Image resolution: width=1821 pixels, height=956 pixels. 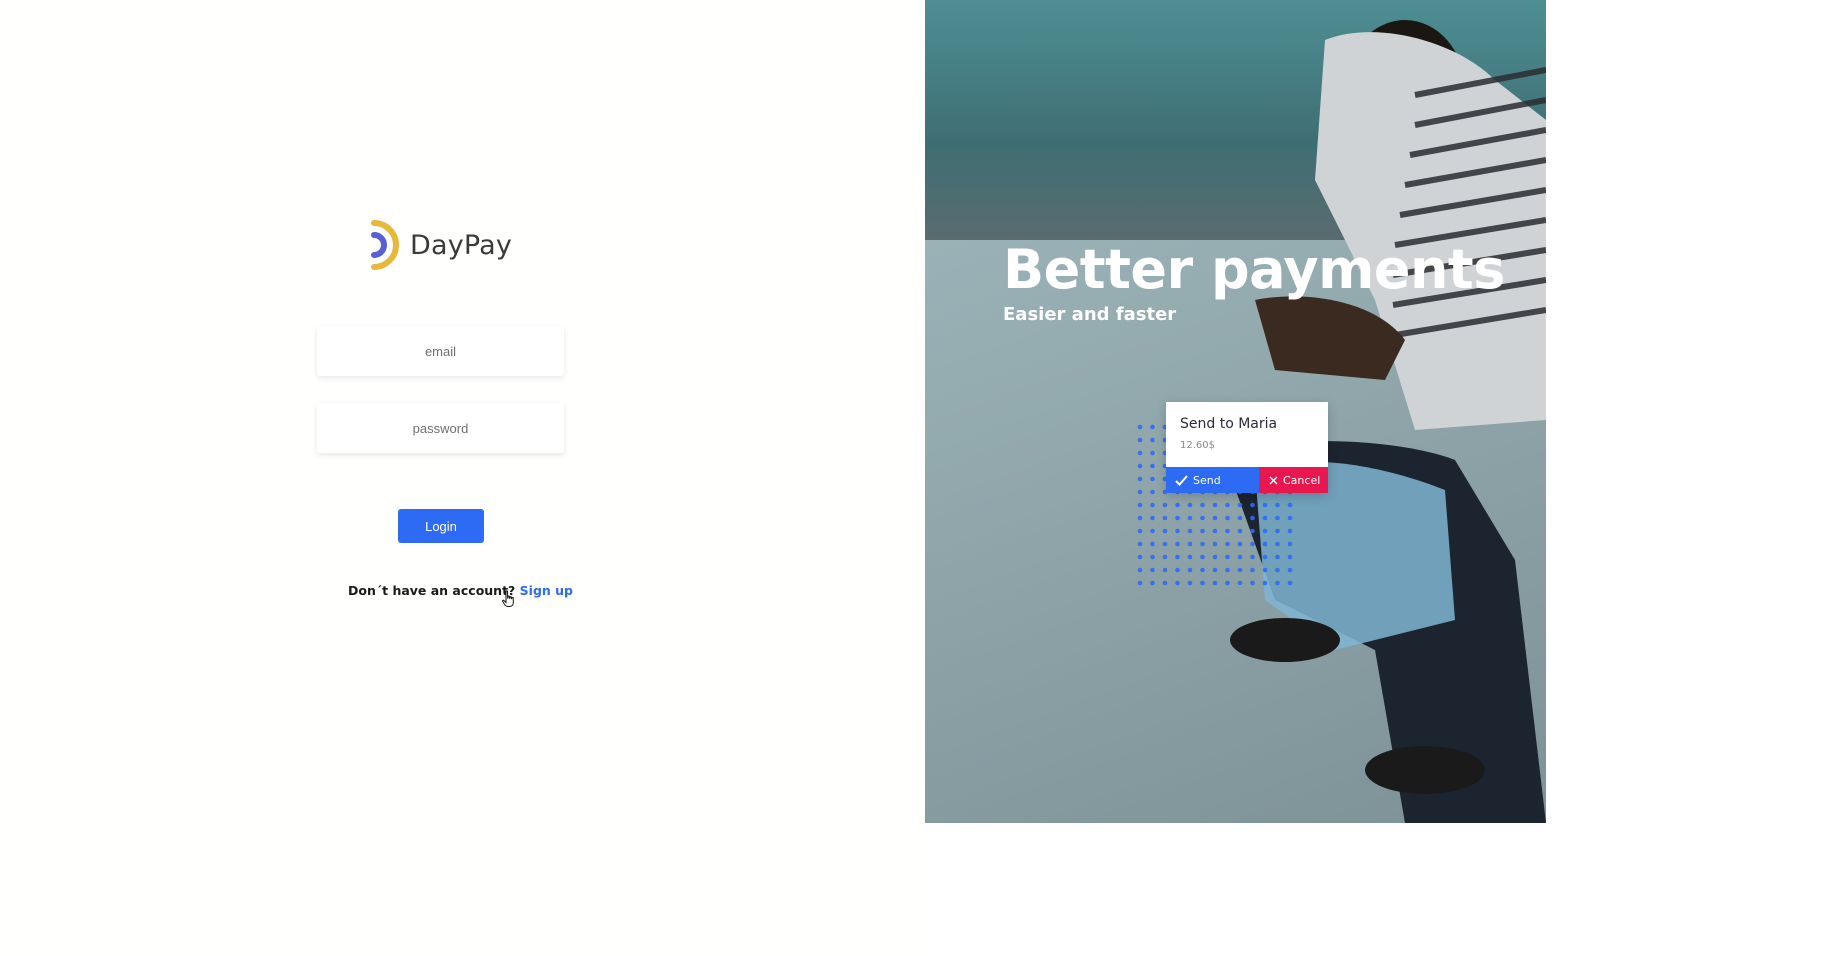 What do you see at coordinates (1229, 424) in the screenshot?
I see `payment-card-title: Send to Maria` at bounding box center [1229, 424].